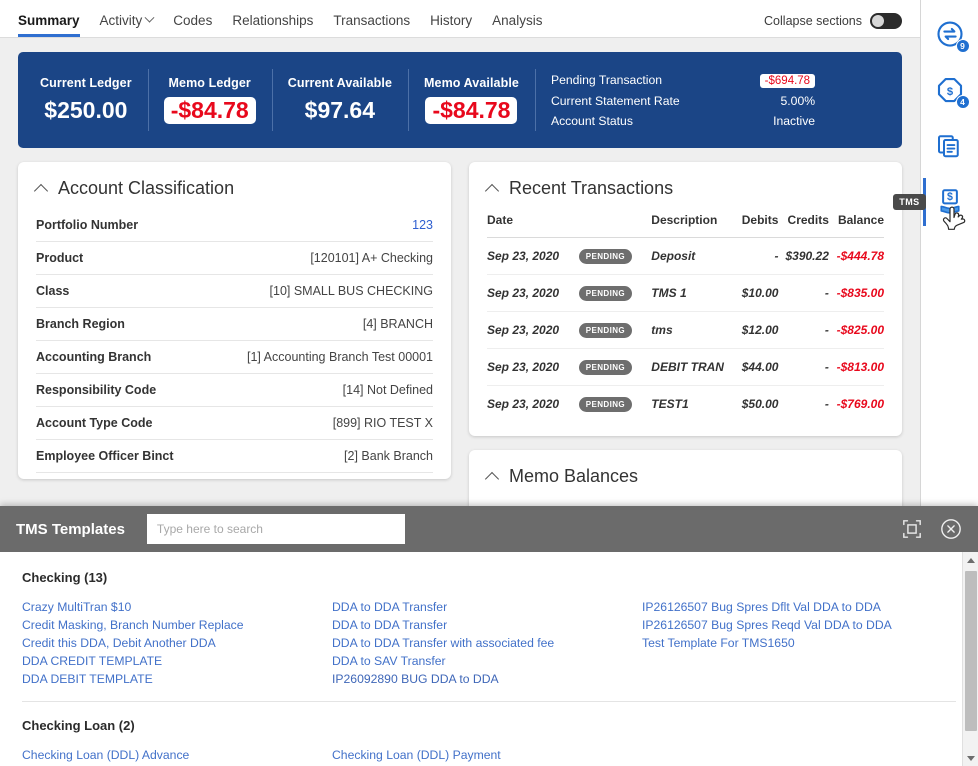 This screenshot has height=766, width=978. Describe the element at coordinates (683, 80) in the screenshot. I see `info-row-pending-transaction: Pending Transaction -$694.78` at that location.